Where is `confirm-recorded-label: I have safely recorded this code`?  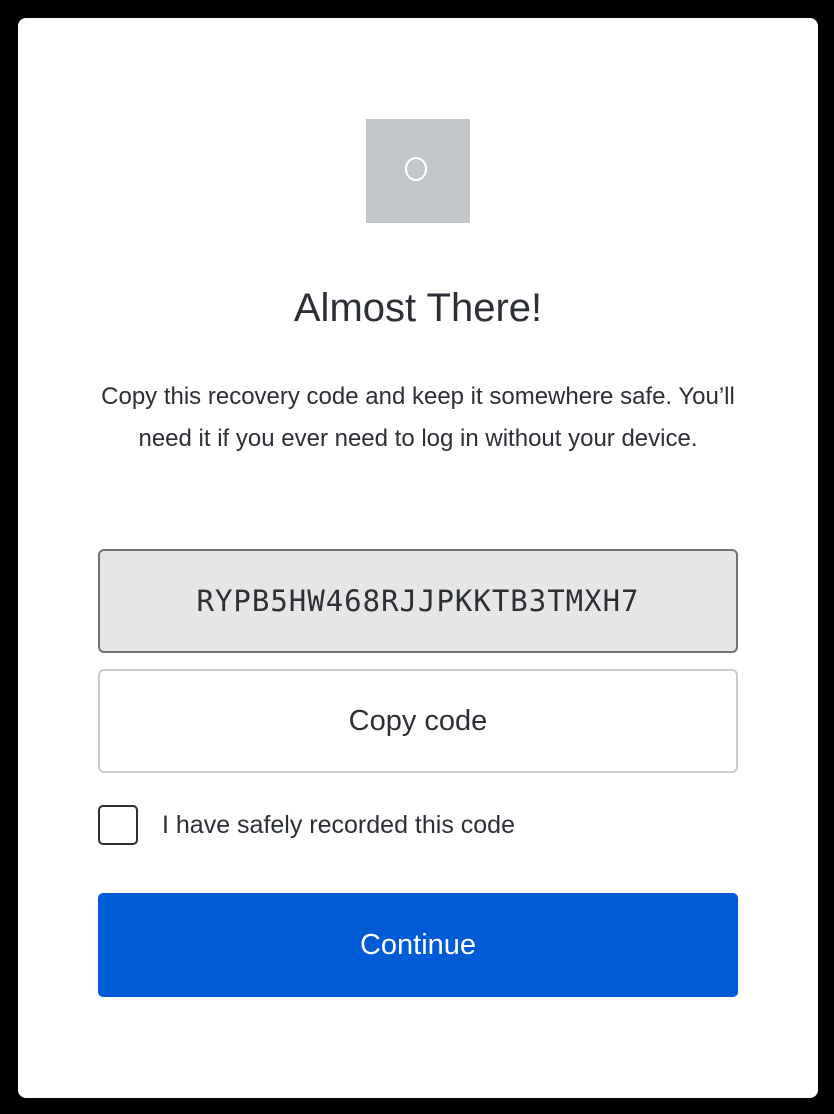 confirm-recorded-label: I have safely recorded this code is located at coordinates (338, 825).